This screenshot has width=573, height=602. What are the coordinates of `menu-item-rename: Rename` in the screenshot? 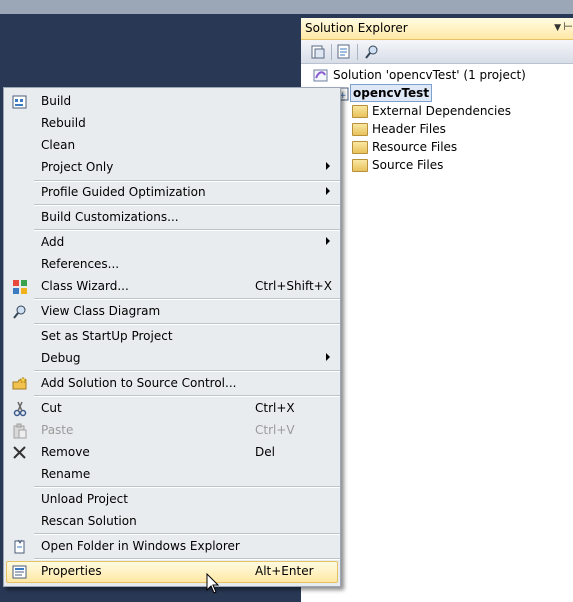 It's located at (172, 475).